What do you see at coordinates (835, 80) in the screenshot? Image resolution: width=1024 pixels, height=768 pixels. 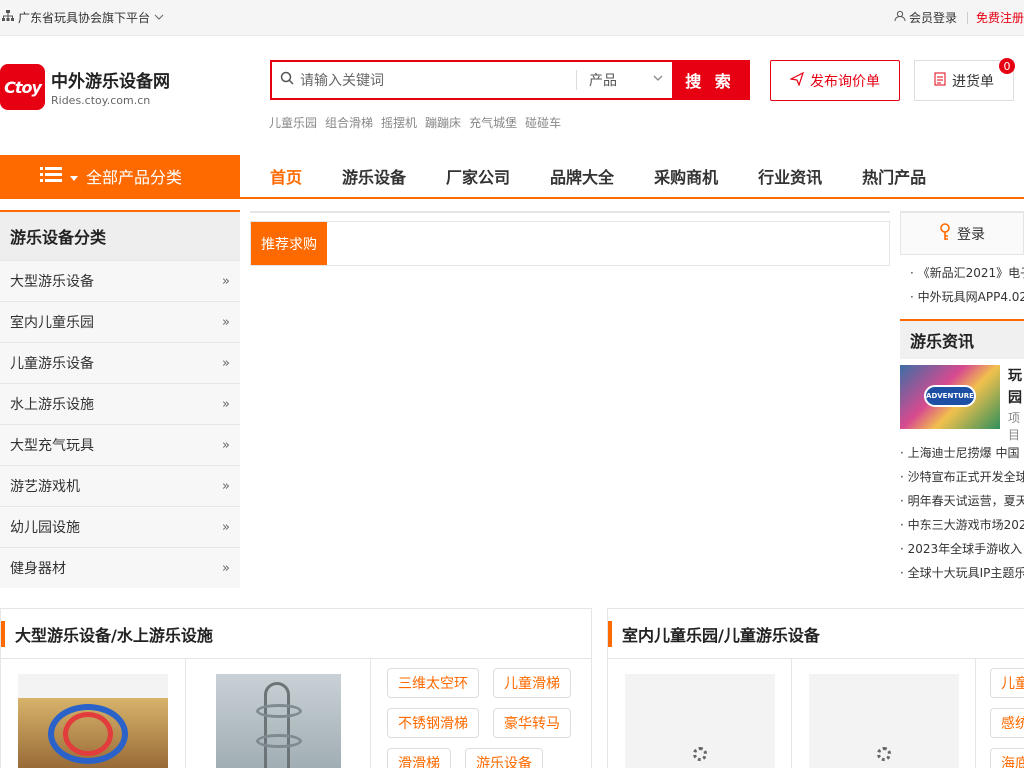 I see `post-inquiry-button: 发布询价单` at bounding box center [835, 80].